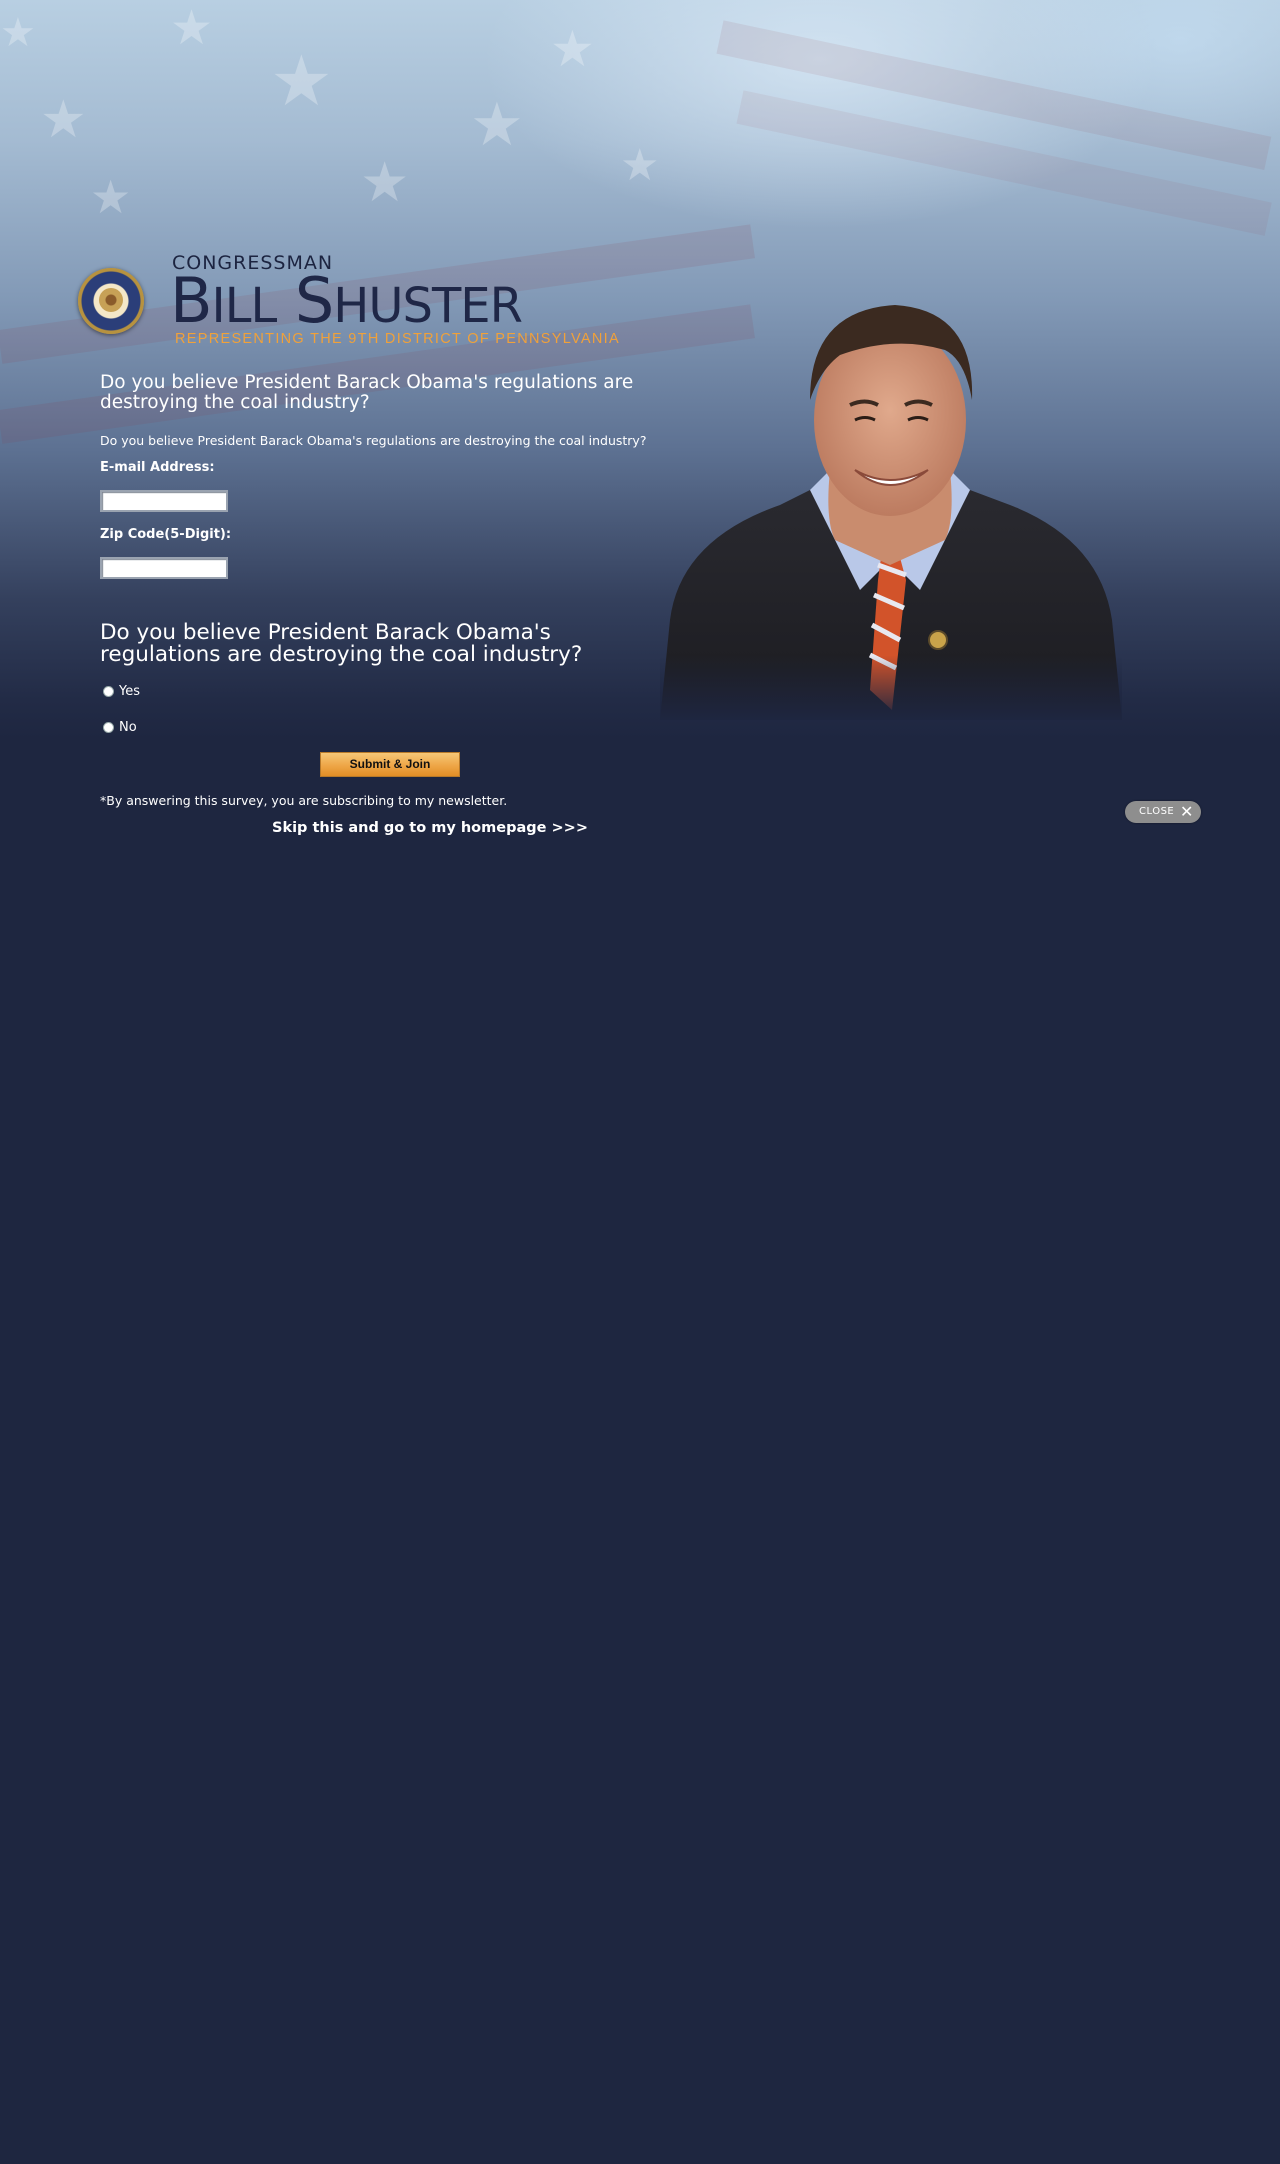  I want to click on option-yes: Yes, so click(121, 691).